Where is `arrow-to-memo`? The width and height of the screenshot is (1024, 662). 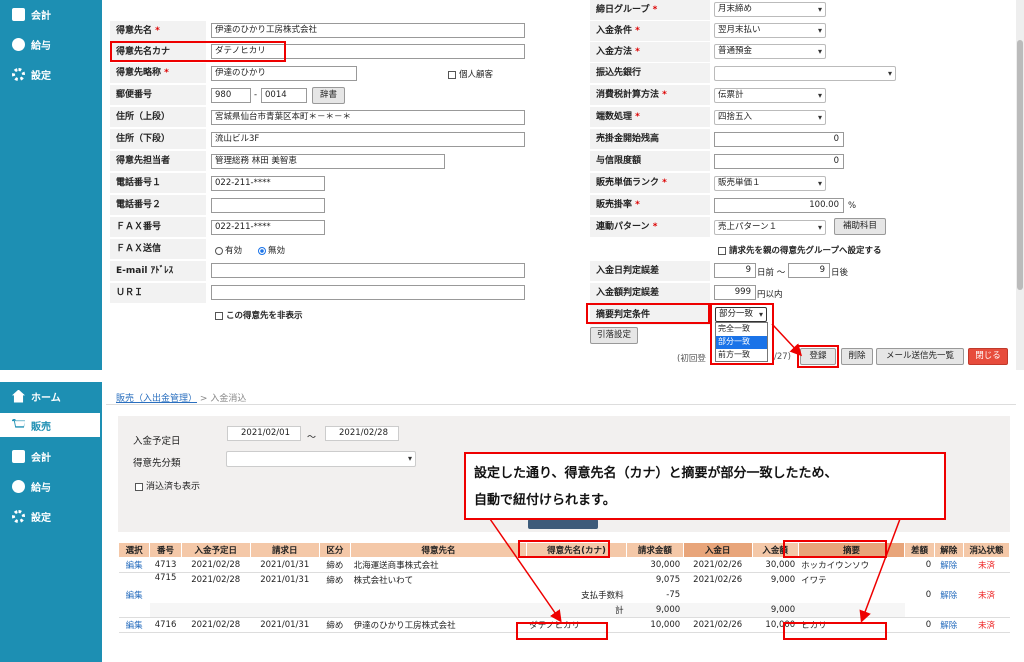 arrow-to-memo is located at coordinates (880, 570).